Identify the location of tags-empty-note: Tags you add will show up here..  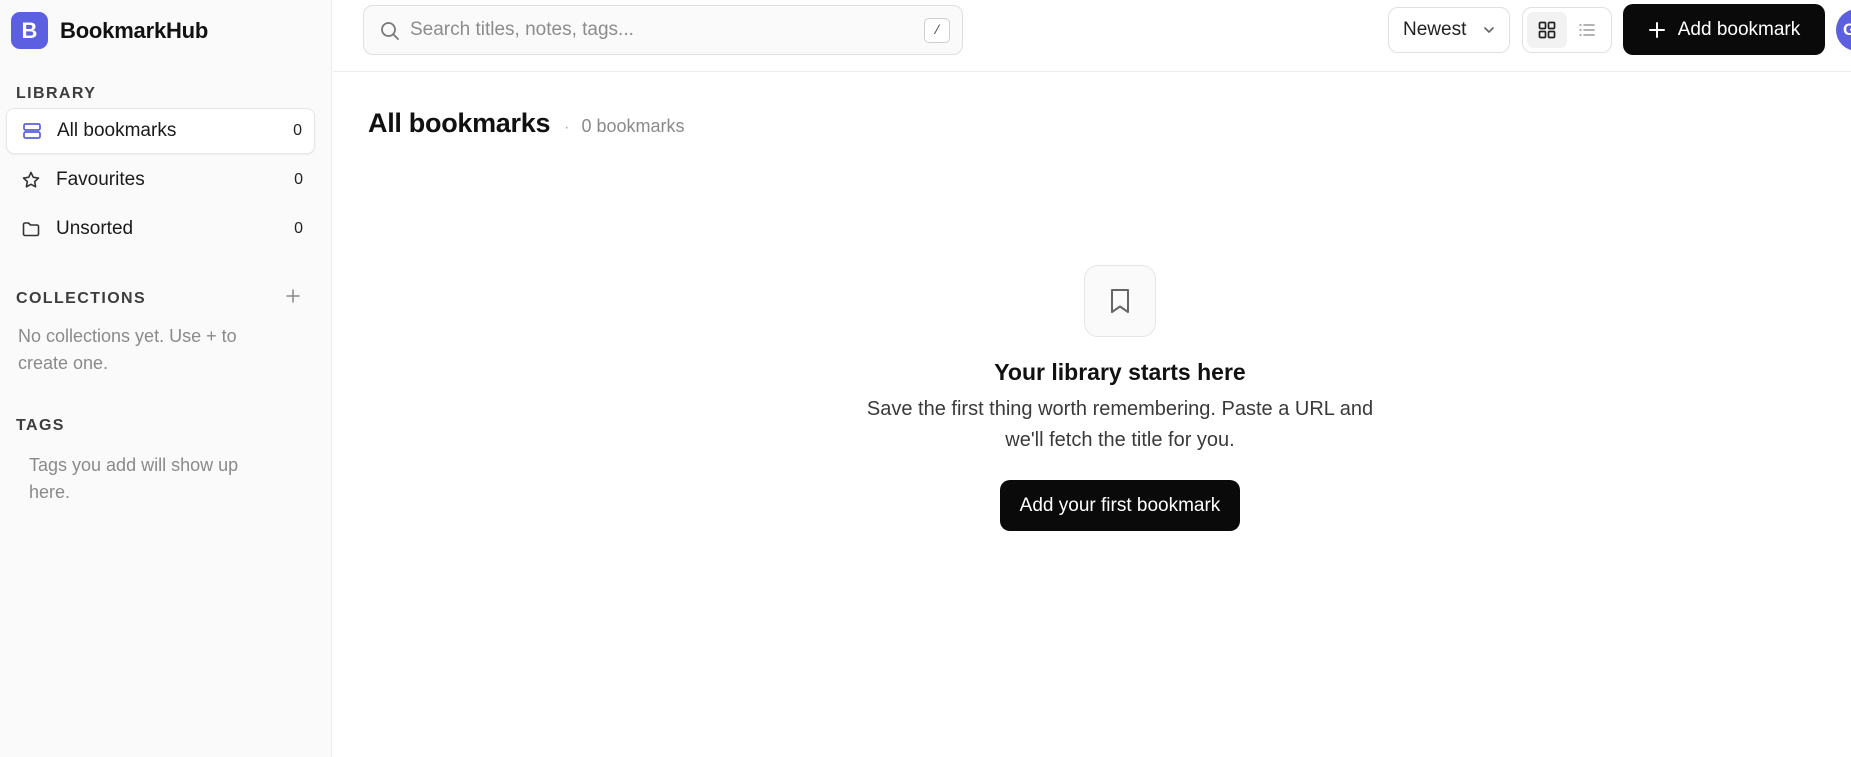
(134, 478).